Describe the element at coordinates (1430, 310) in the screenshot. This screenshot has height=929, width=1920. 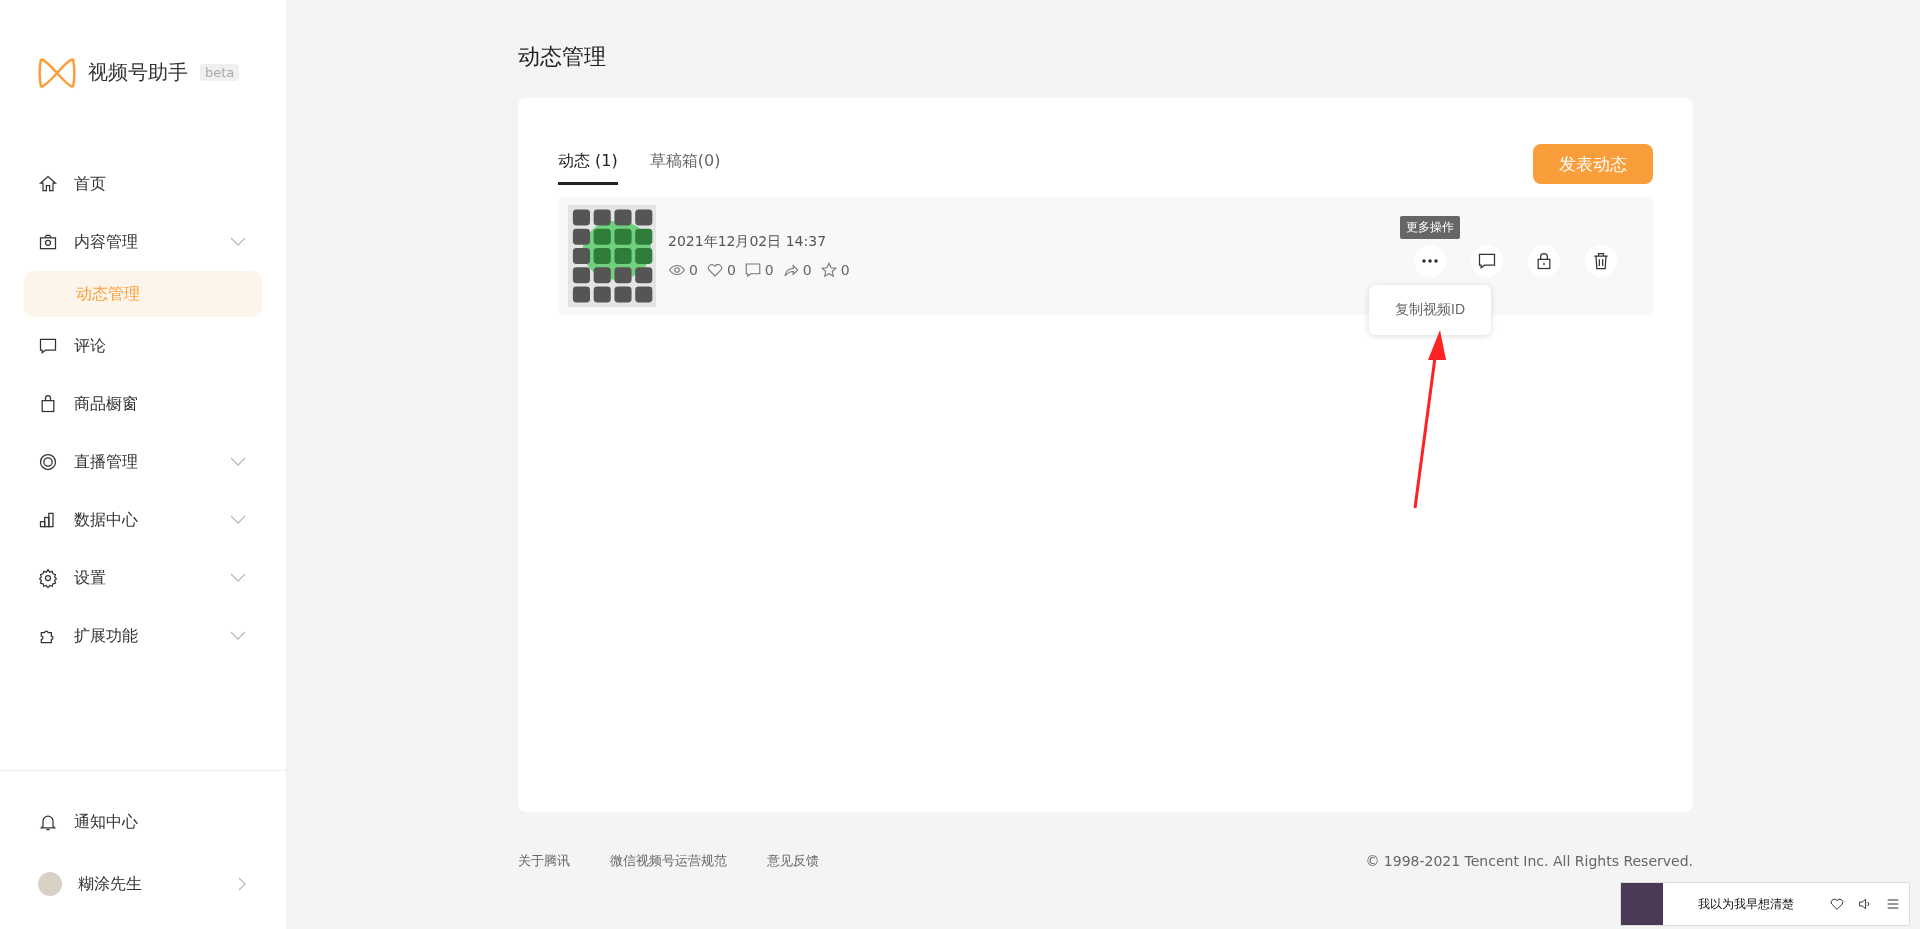
I see `menu-item: 复制视频ID` at that location.